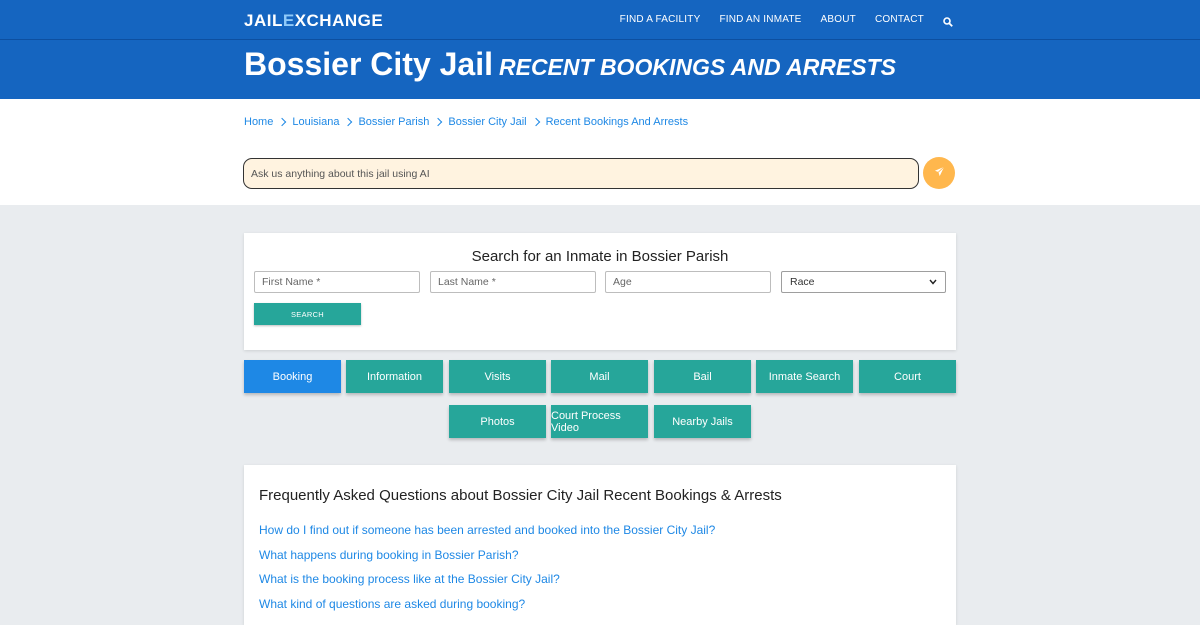 The height and width of the screenshot is (625, 1200). I want to click on tab-visits: Visits, so click(497, 376).